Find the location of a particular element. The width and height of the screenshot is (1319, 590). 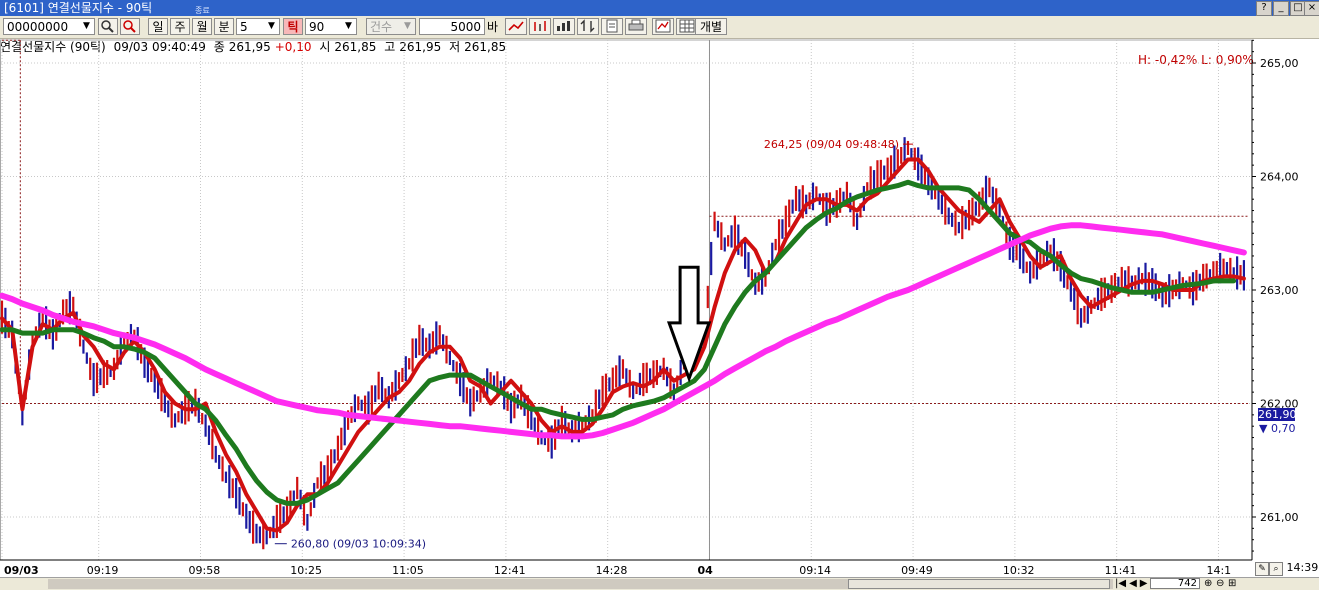

y-tick-label: 265,00 is located at coordinates (1279, 63).